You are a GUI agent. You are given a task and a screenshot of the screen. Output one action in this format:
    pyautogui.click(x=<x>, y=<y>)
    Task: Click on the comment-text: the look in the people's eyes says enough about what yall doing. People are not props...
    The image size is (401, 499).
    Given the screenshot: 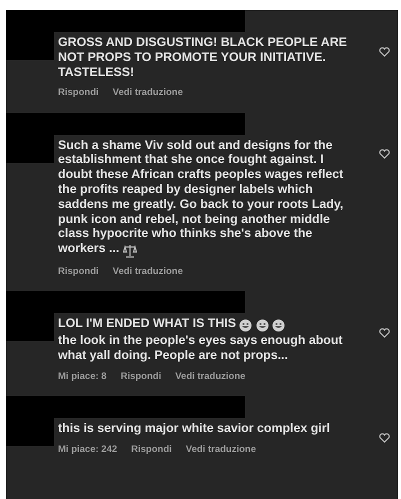 What is the action you would take?
    pyautogui.click(x=200, y=348)
    